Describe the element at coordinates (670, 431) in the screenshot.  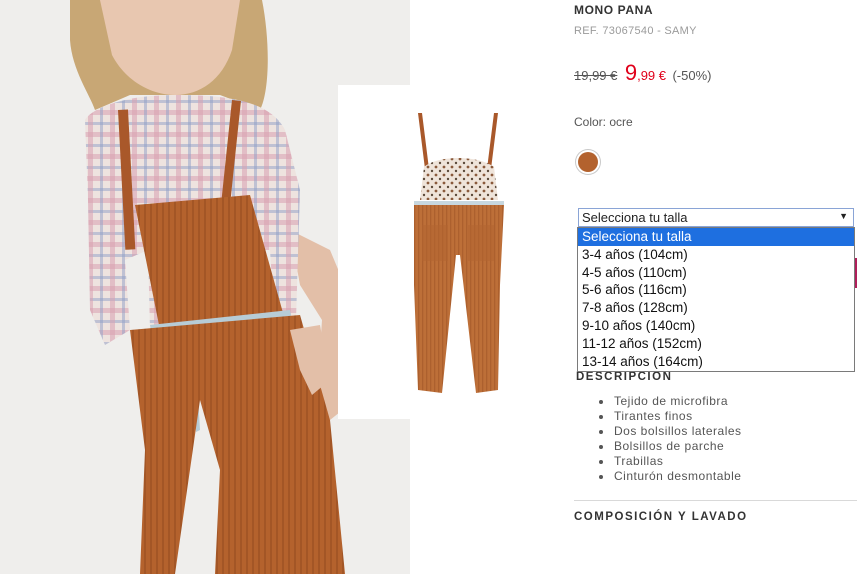
I see `description-item: Dos bolsillos laterales` at that location.